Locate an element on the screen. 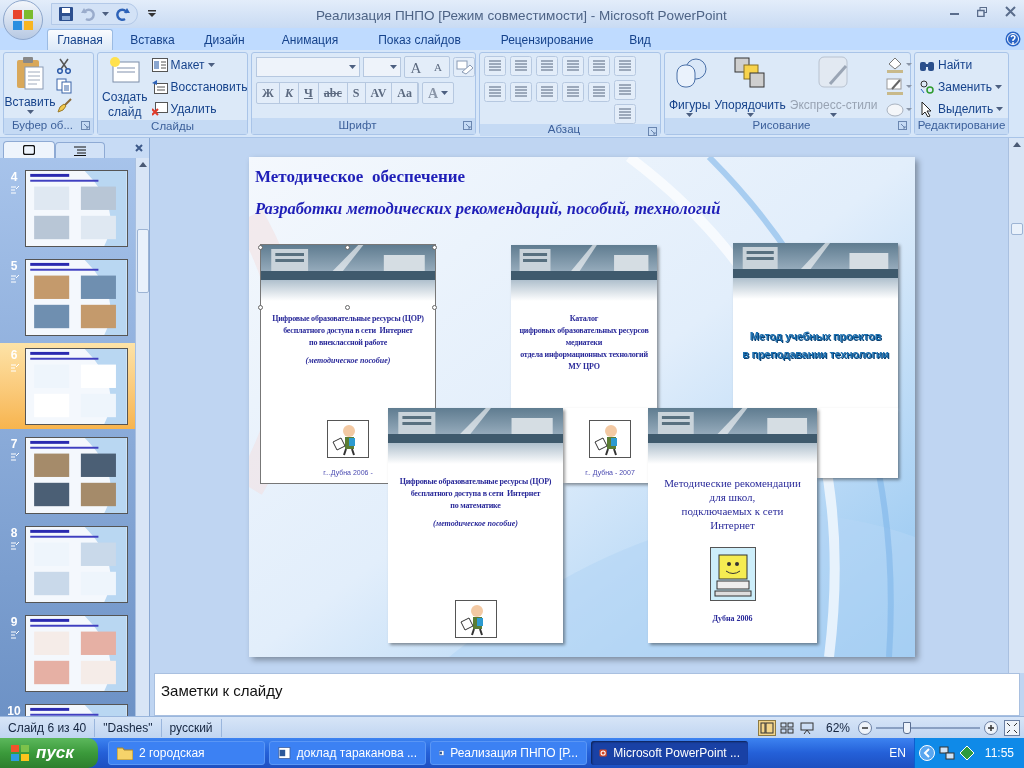 The image size is (1024, 768). document-cover: Каталог цифровых образовательных ресурсов медиатеки отдела информационных технологий МУ ЦРО is located at coordinates (584, 326).